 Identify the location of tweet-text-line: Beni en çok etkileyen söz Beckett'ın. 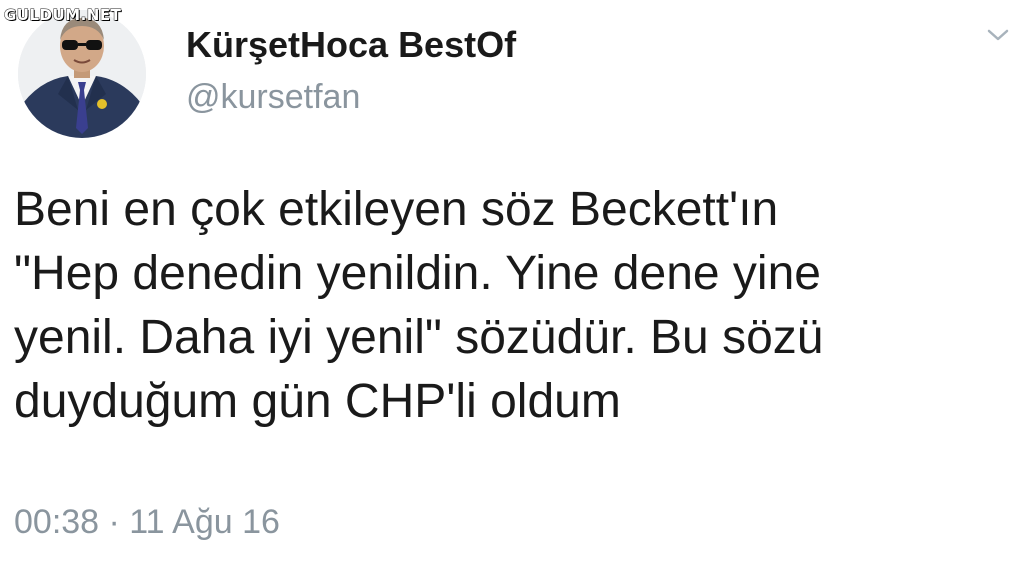
(396, 209).